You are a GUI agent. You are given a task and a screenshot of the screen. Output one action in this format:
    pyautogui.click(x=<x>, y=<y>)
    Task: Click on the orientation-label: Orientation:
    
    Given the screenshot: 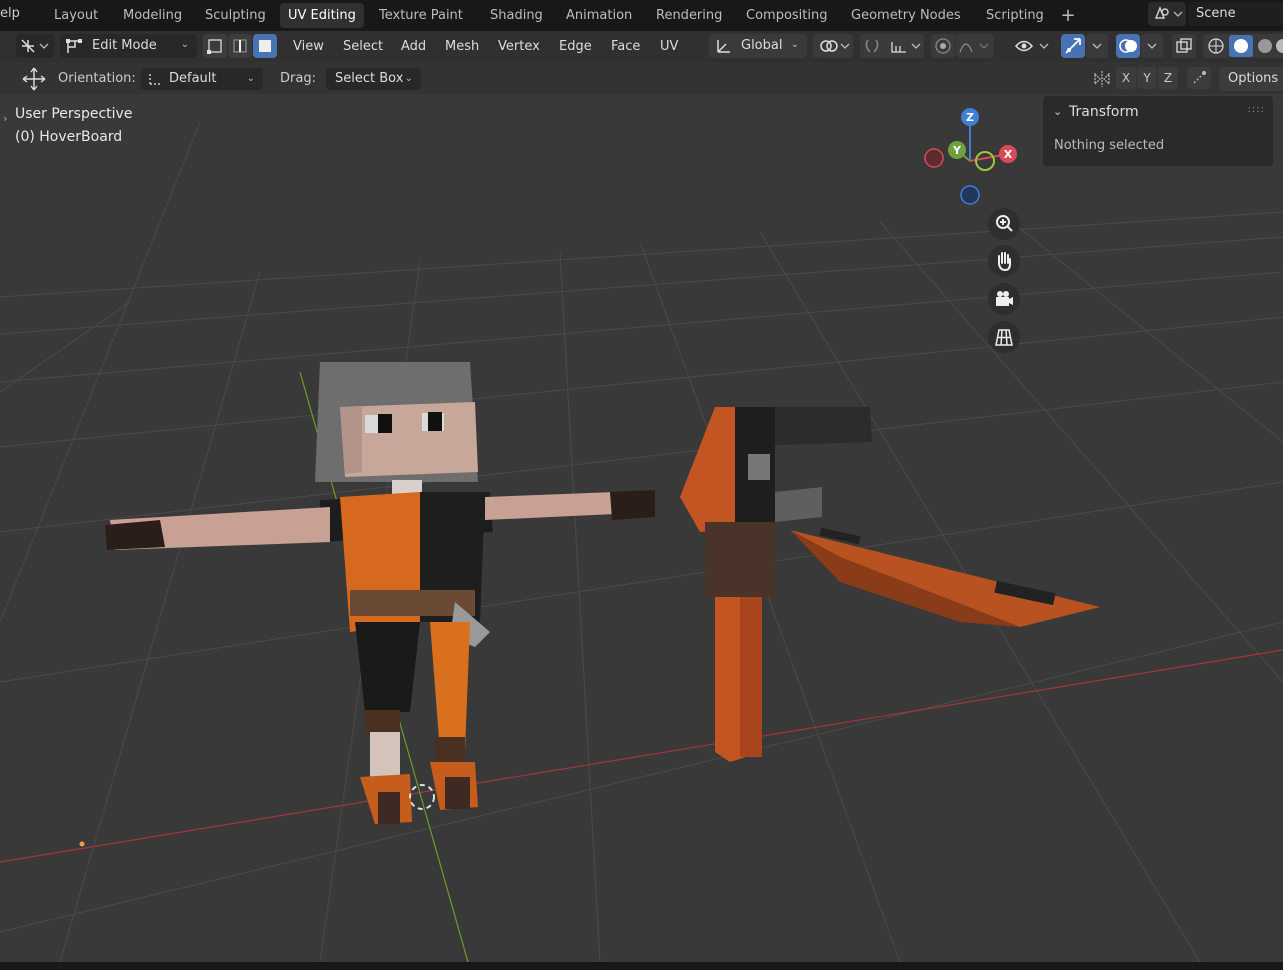 What is the action you would take?
    pyautogui.click(x=97, y=78)
    